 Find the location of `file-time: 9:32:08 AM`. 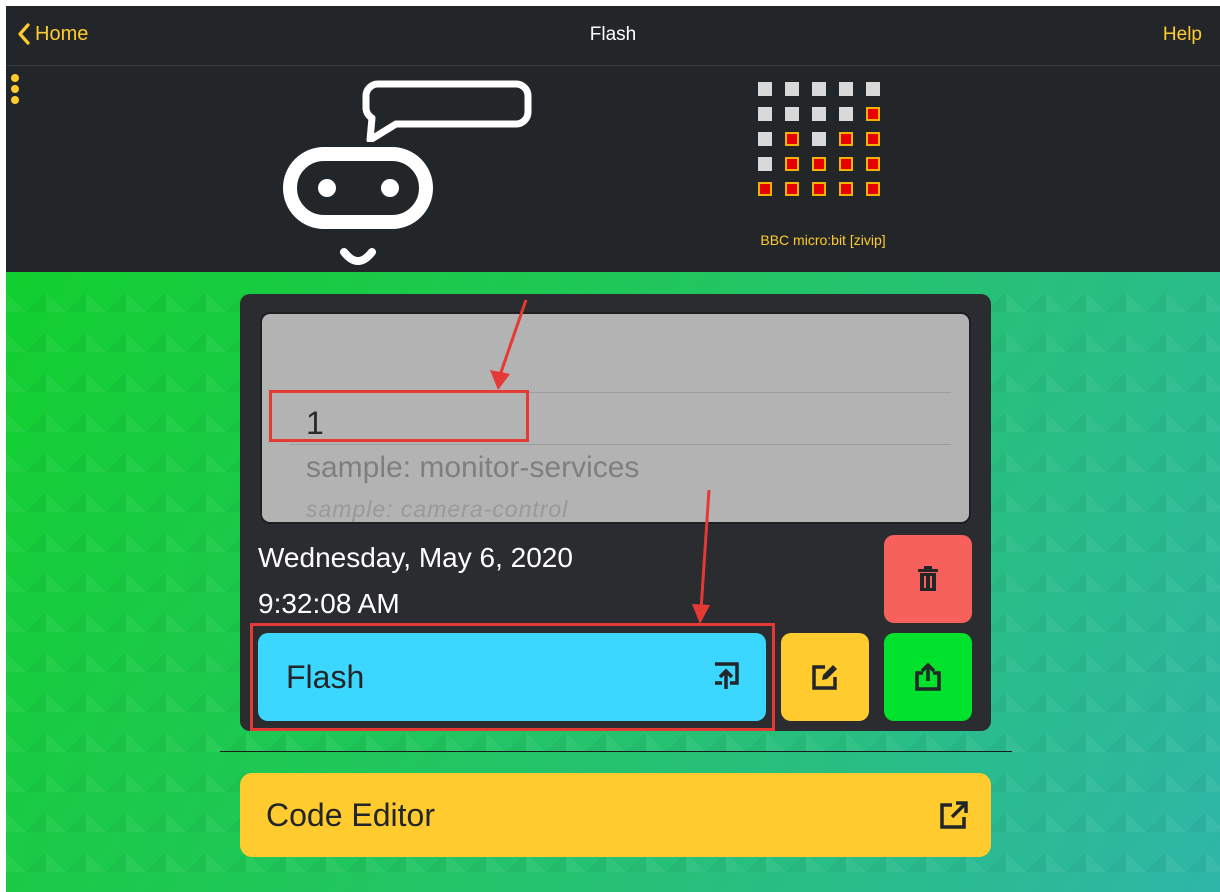

file-time: 9:32:08 AM is located at coordinates (329, 603).